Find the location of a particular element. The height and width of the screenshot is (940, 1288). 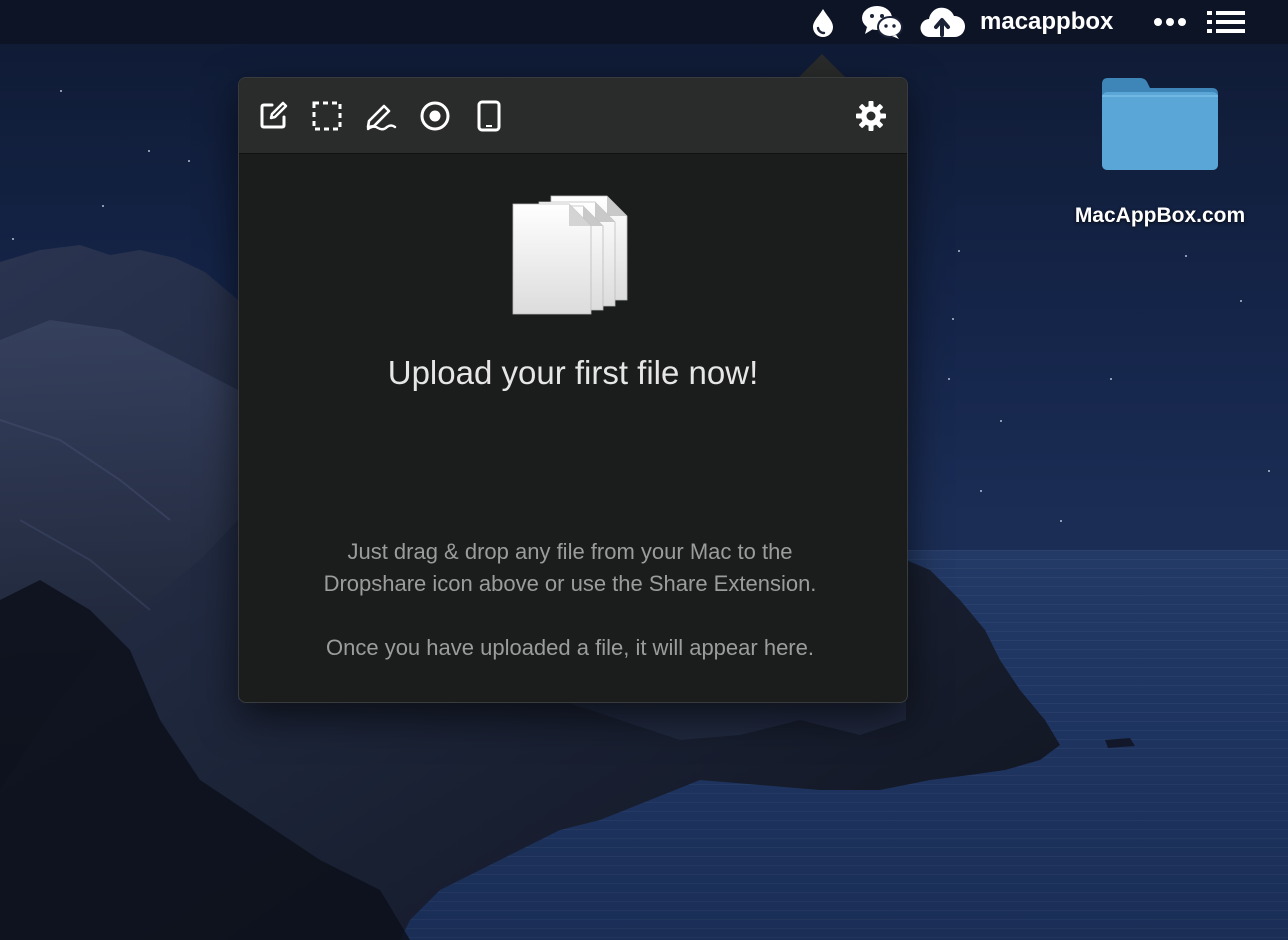

folder-label: MacAppBox.com is located at coordinates (1160, 216).